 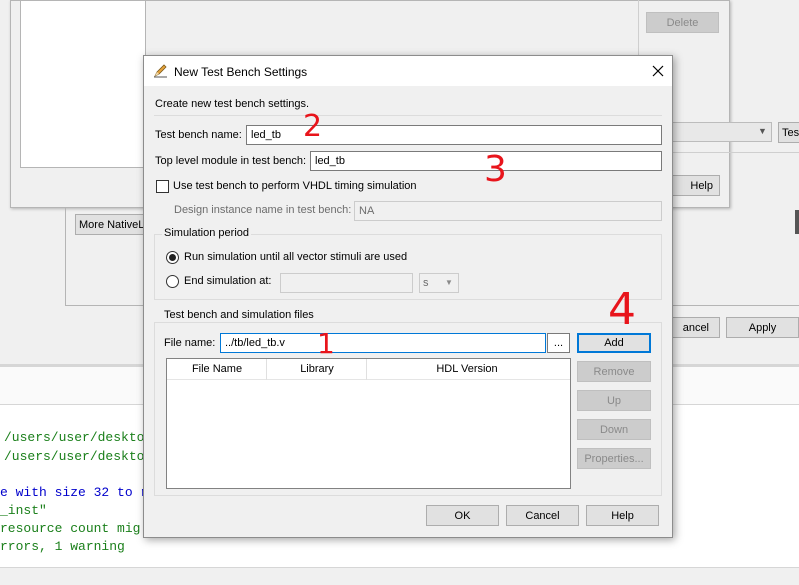 I want to click on cancel-button: Cancel, so click(x=542, y=515).